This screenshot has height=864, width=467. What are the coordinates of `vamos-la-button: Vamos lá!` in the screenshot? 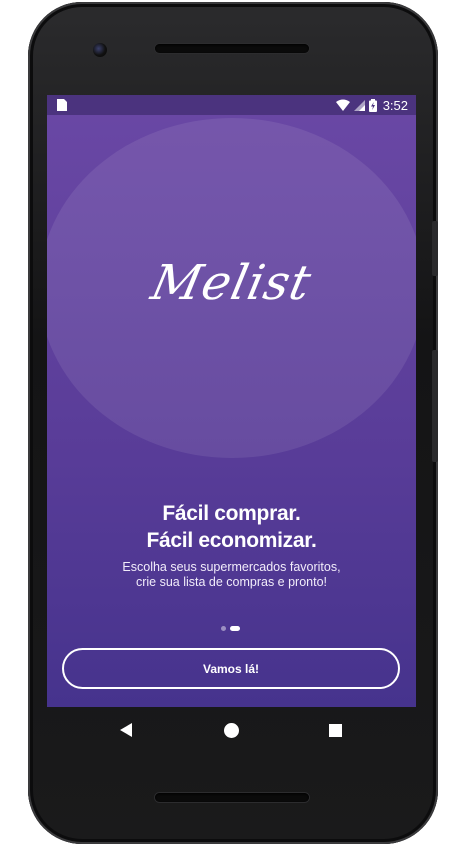 It's located at (231, 668).